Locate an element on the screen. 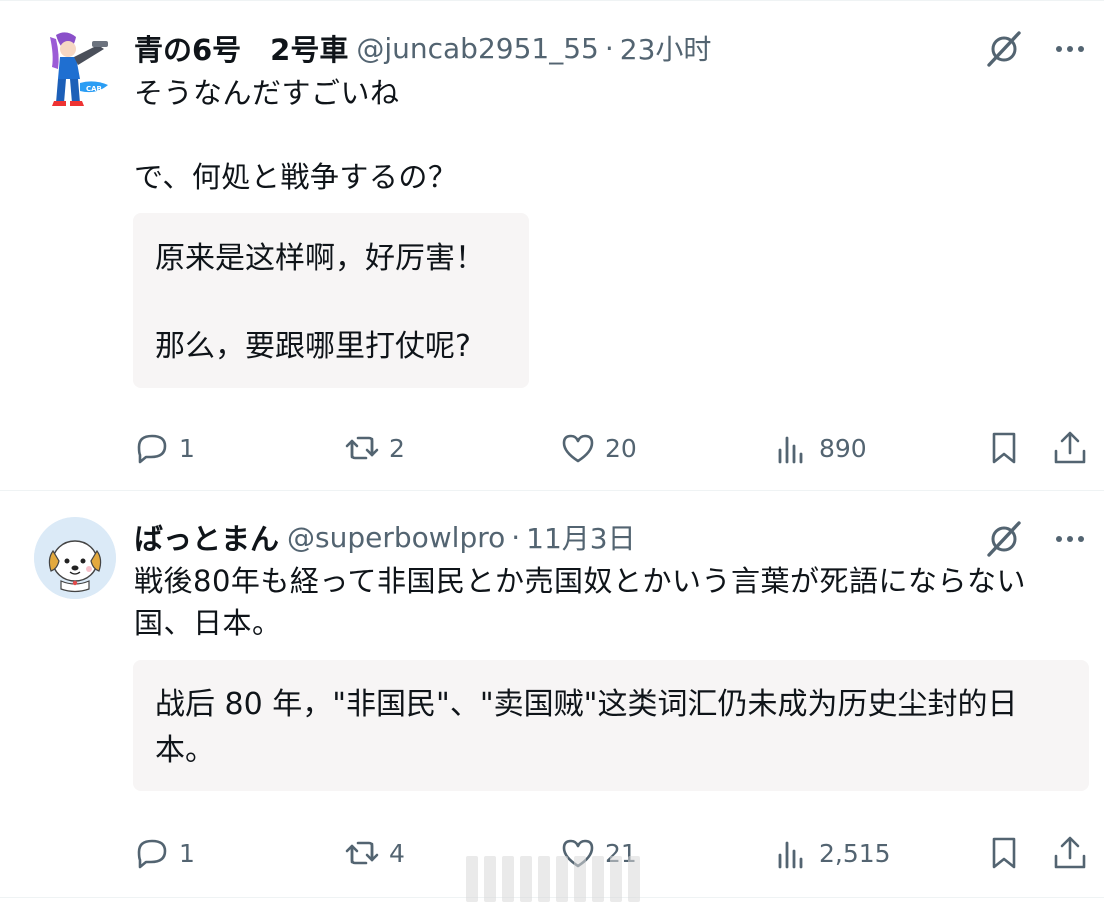  tweet-header: ばっとまん @superbowlpro · 11月3日 is located at coordinates (385, 537).